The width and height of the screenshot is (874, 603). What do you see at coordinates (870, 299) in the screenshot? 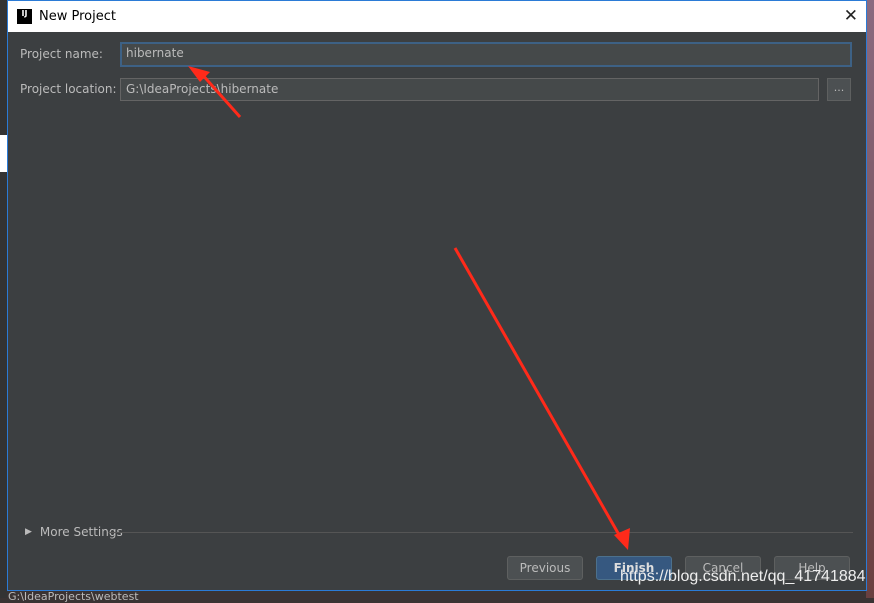
I see `desktop-wallpaper` at bounding box center [870, 299].